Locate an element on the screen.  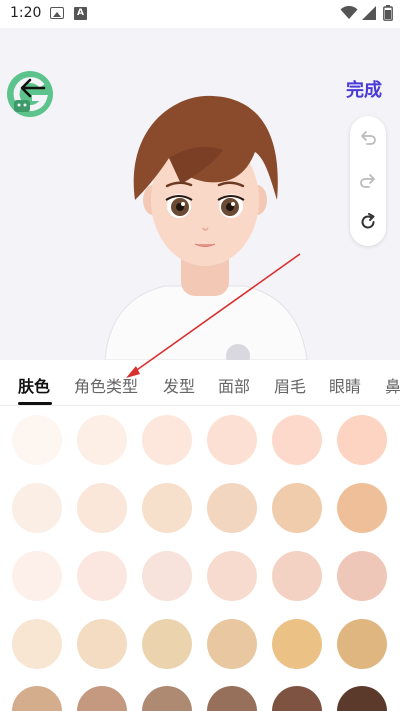
battery-icon is located at coordinates (388, 13).